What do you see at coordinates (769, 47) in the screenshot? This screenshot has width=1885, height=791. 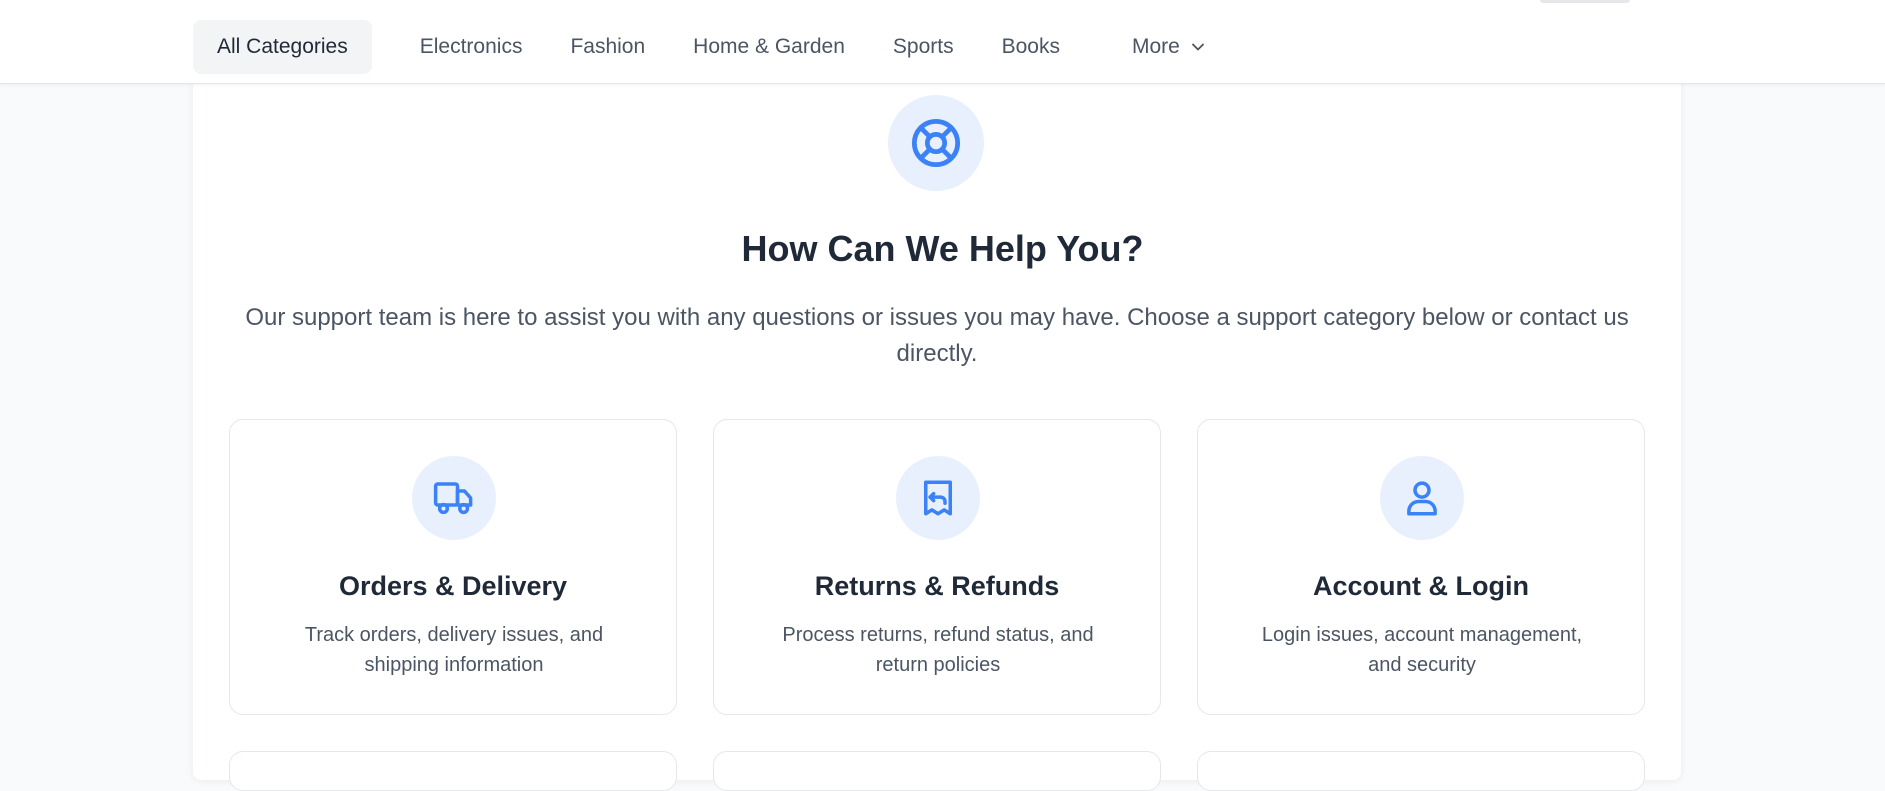 I see `nav-item-home-garden: Home & Garden` at bounding box center [769, 47].